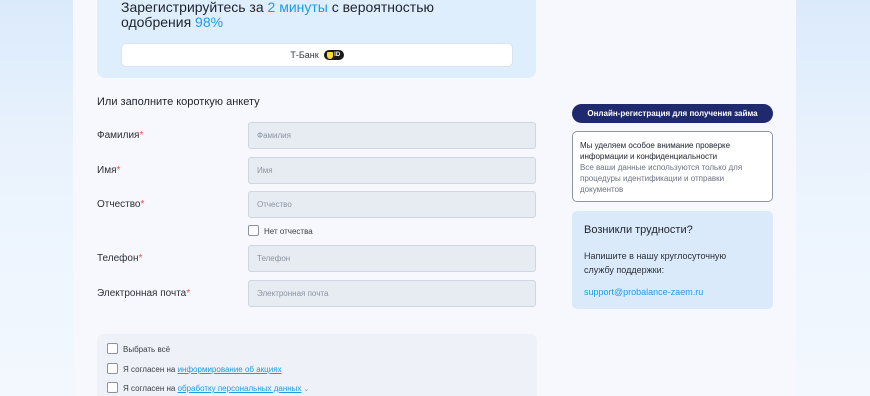  I want to click on email-input: Электронная почта, so click(392, 293).